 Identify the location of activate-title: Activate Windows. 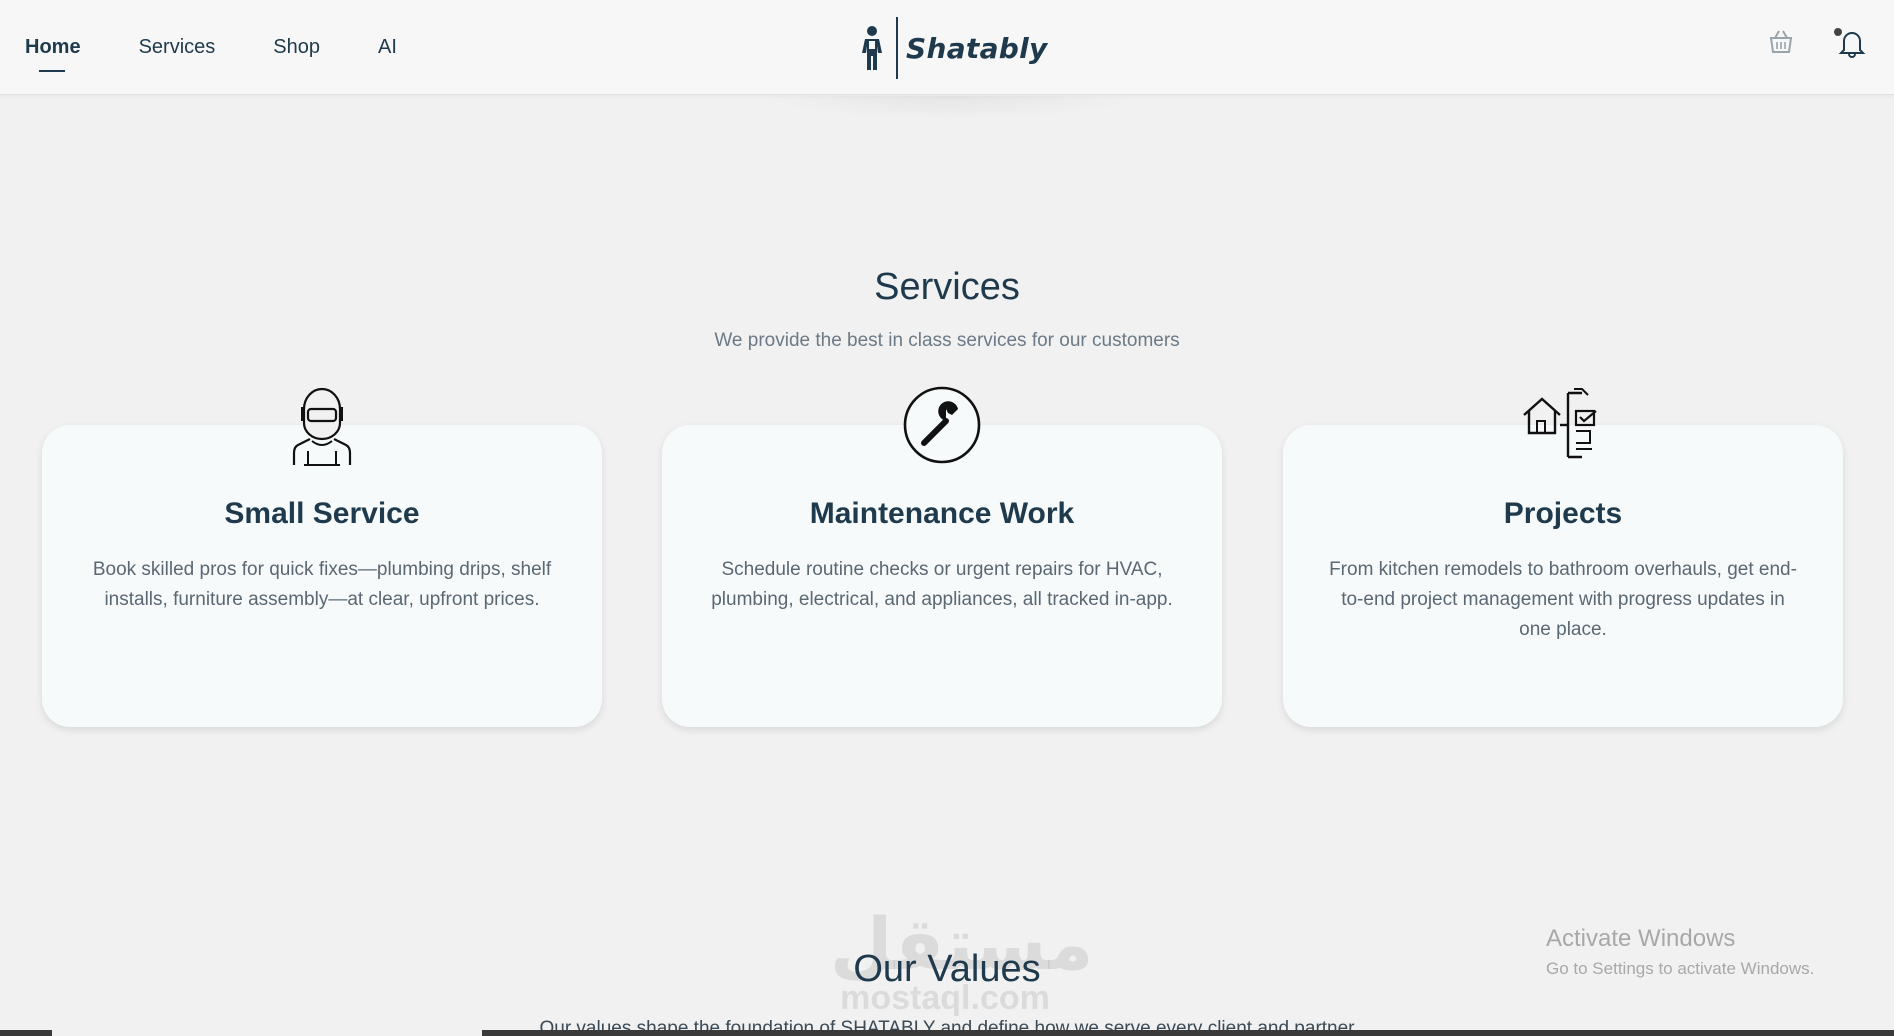
(1641, 938).